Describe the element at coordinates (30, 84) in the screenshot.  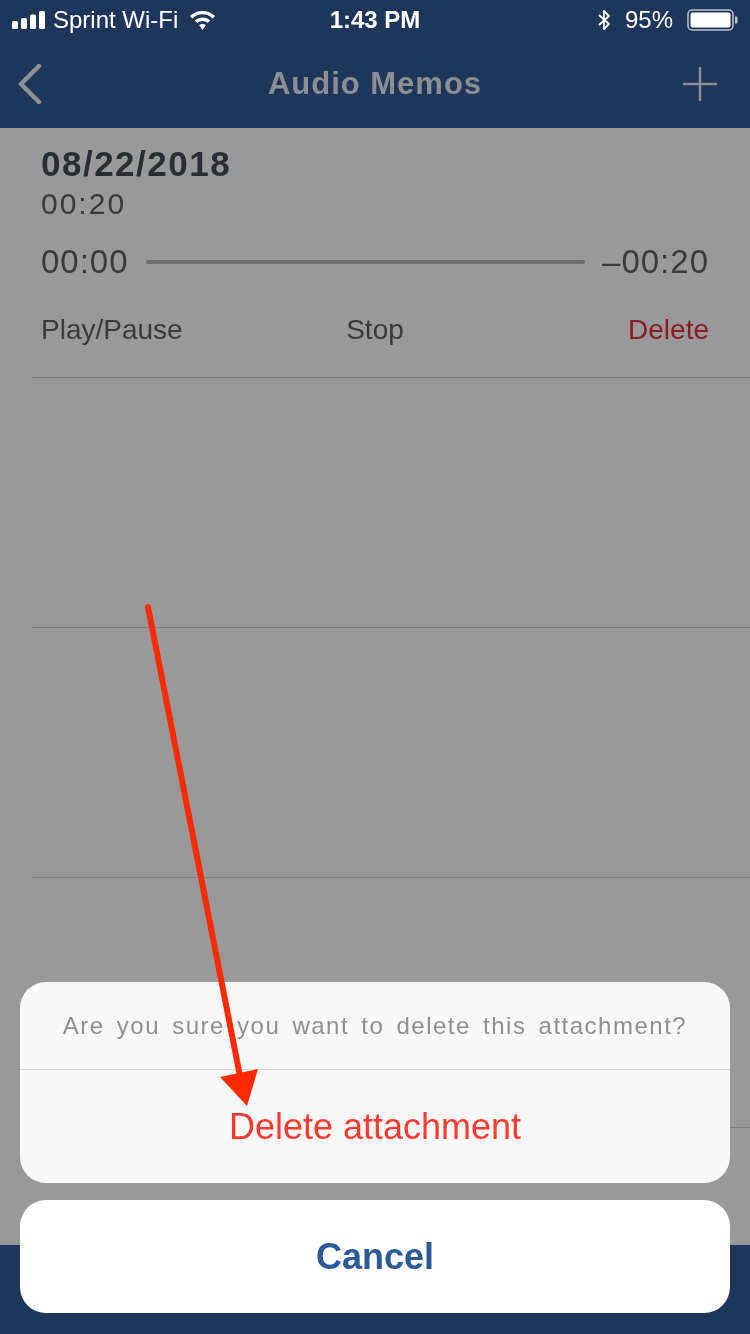
I see `back-chevron-icon` at that location.